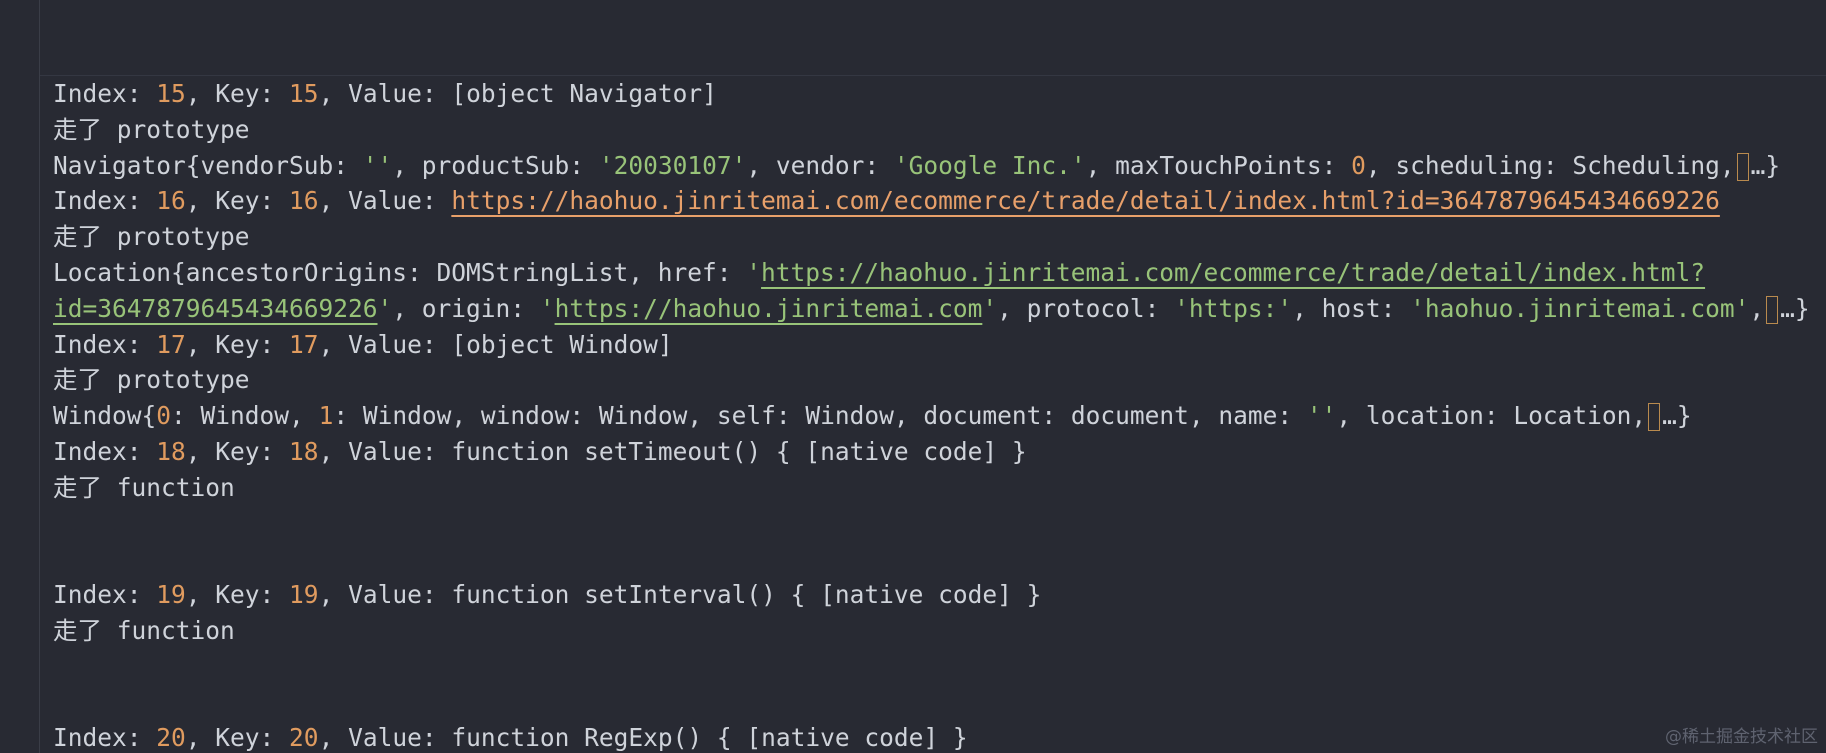 The width and height of the screenshot is (1826, 753). I want to click on object-text: , protocol:, so click(1086, 308).